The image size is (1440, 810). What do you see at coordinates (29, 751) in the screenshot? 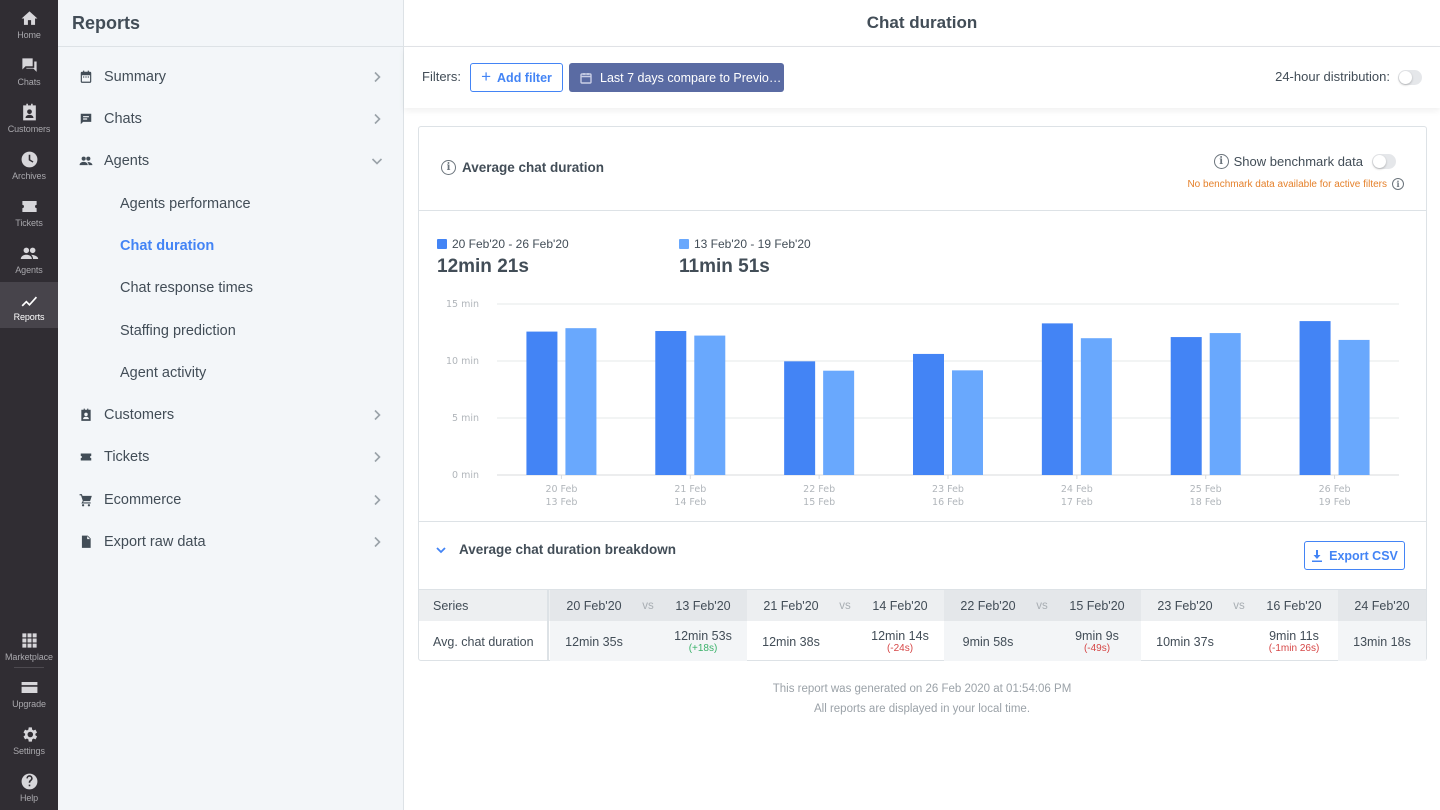
I see `rail-label: Settings` at bounding box center [29, 751].